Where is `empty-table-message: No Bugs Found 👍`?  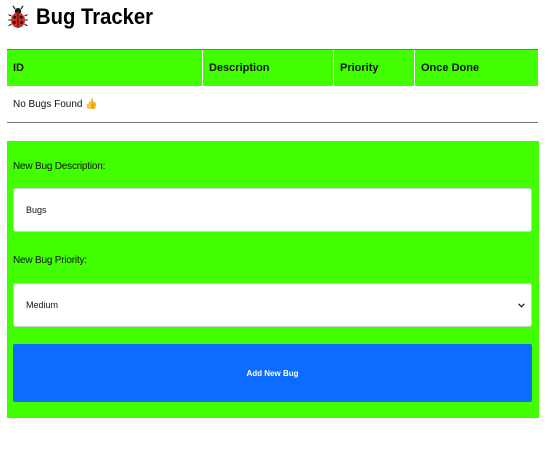 empty-table-message: No Bugs Found 👍 is located at coordinates (55, 104).